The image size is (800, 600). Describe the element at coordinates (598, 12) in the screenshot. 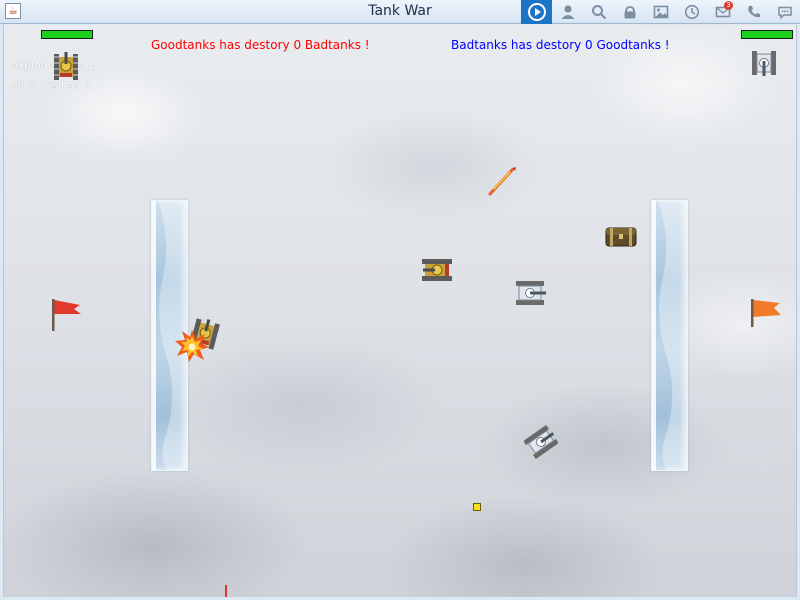

I see `search-icon` at that location.